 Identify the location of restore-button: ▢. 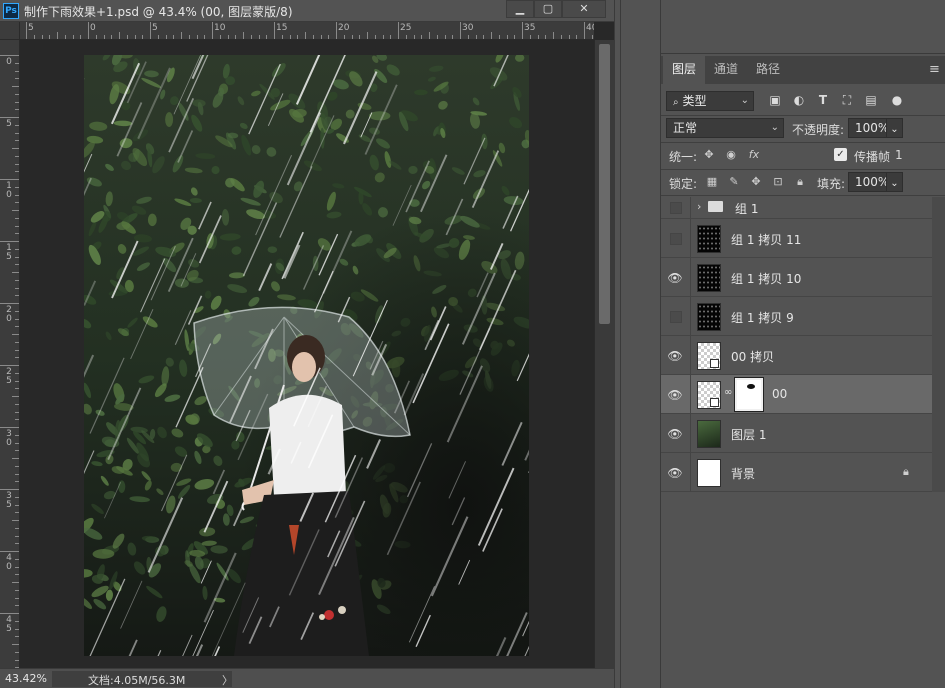
(548, 9).